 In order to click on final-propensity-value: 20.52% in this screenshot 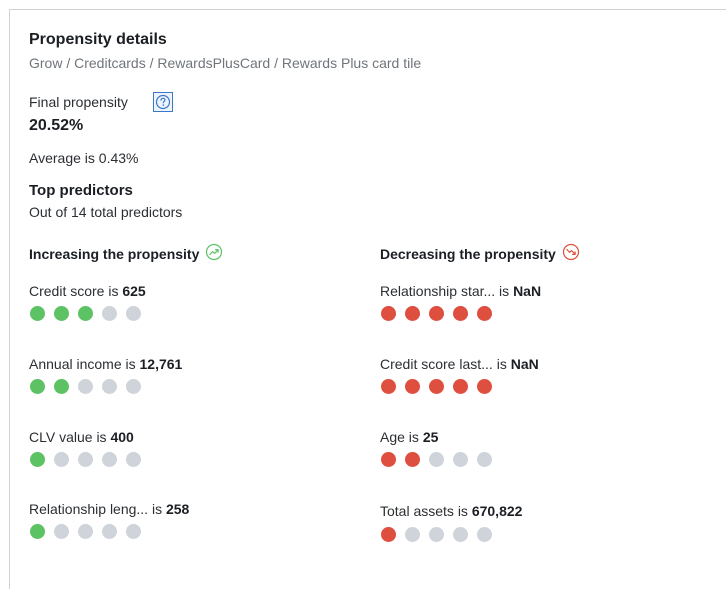, I will do `click(56, 125)`.